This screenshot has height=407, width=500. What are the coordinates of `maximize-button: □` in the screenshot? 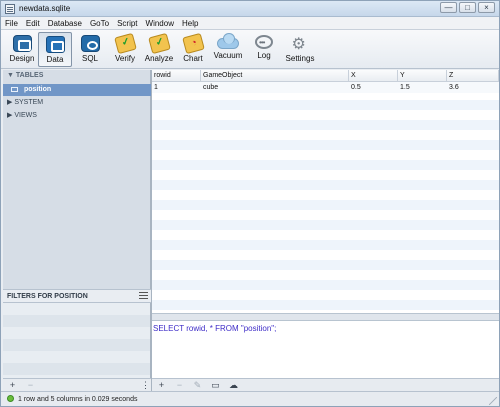 It's located at (467, 7).